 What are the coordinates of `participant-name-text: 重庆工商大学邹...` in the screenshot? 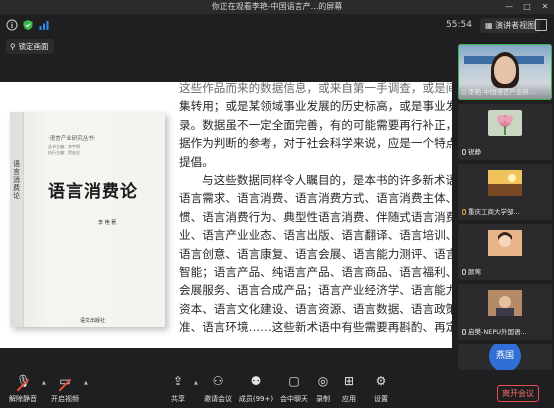 It's located at (494, 212).